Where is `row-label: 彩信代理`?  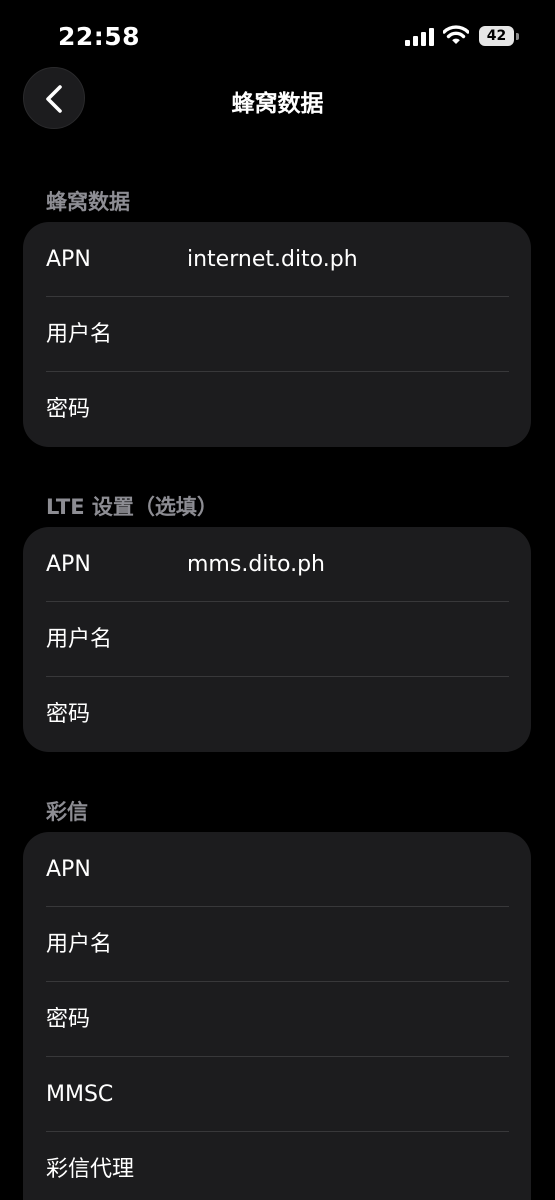 row-label: 彩信代理 is located at coordinates (90, 1169).